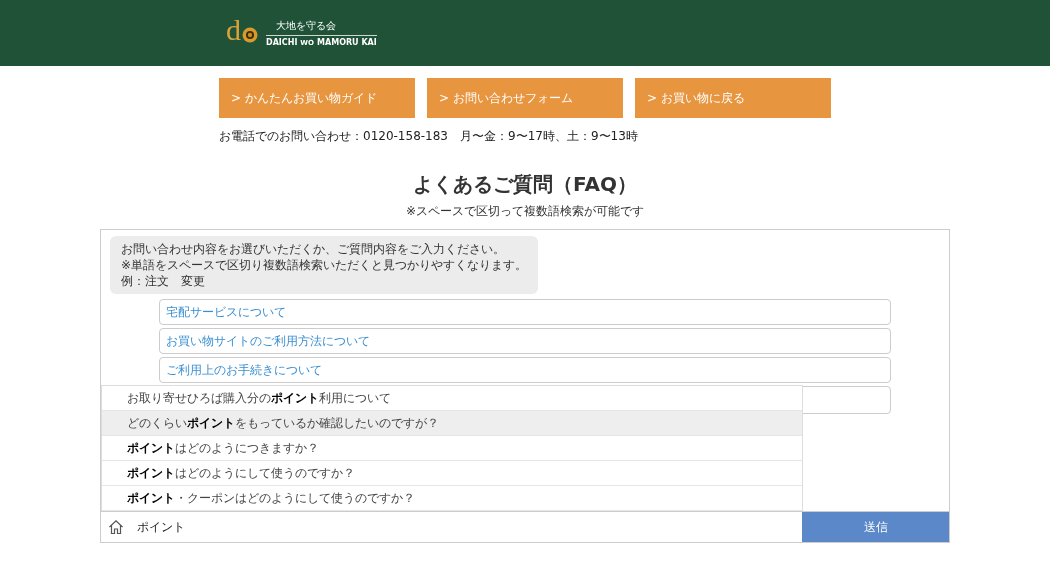 The image size is (1050, 582). I want to click on phone-info: お電話でのお問い合わせ：0120-158-183 月〜金：9〜17時、土：9〜13時, so click(429, 136).